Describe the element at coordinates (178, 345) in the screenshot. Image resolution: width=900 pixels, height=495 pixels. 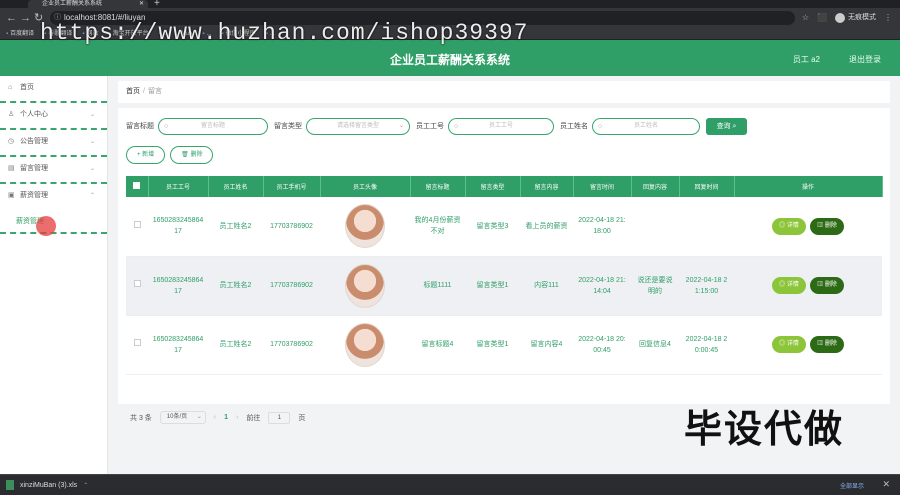
I see `cell-employee-id: 165028324586417` at that location.